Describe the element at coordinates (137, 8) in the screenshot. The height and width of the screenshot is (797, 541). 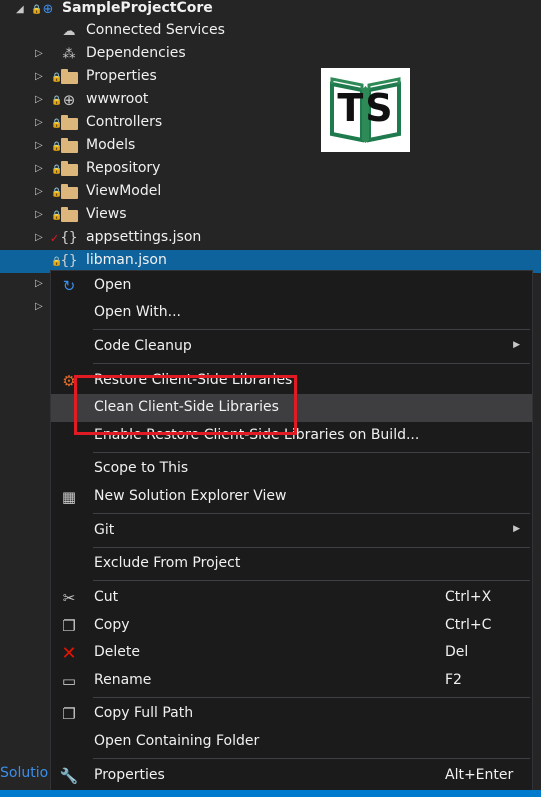
I see `project-name: SampleProjectCore` at that location.